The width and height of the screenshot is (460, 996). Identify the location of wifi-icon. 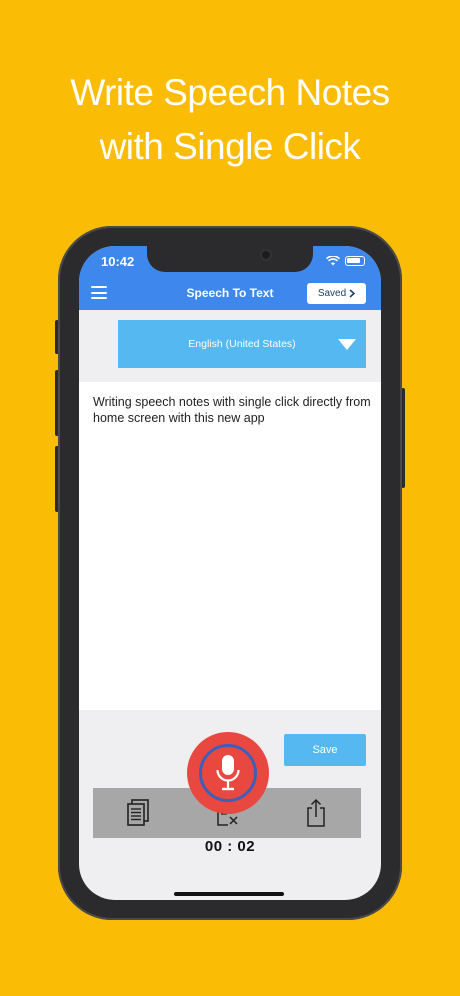
(333, 261).